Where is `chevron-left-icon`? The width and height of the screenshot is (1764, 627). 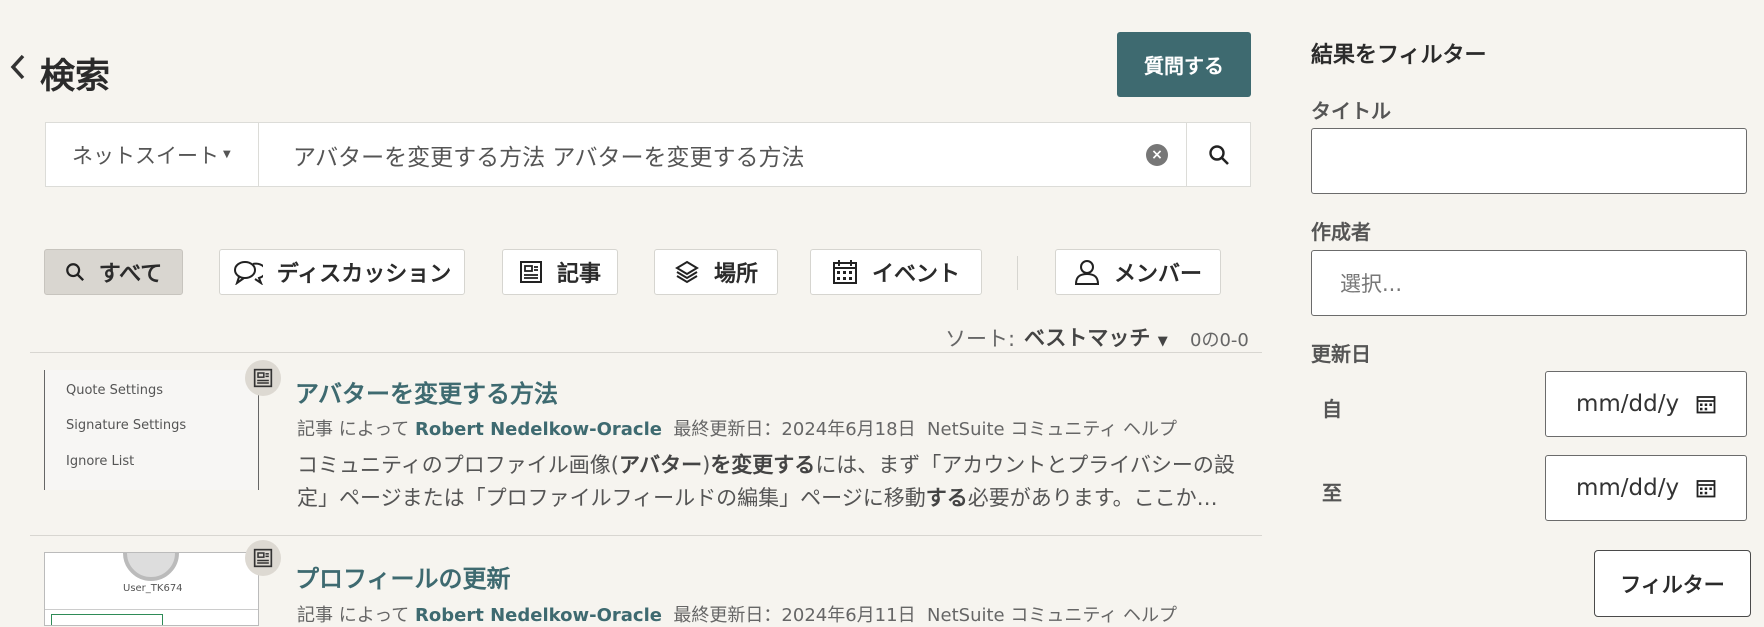 chevron-left-icon is located at coordinates (17, 67).